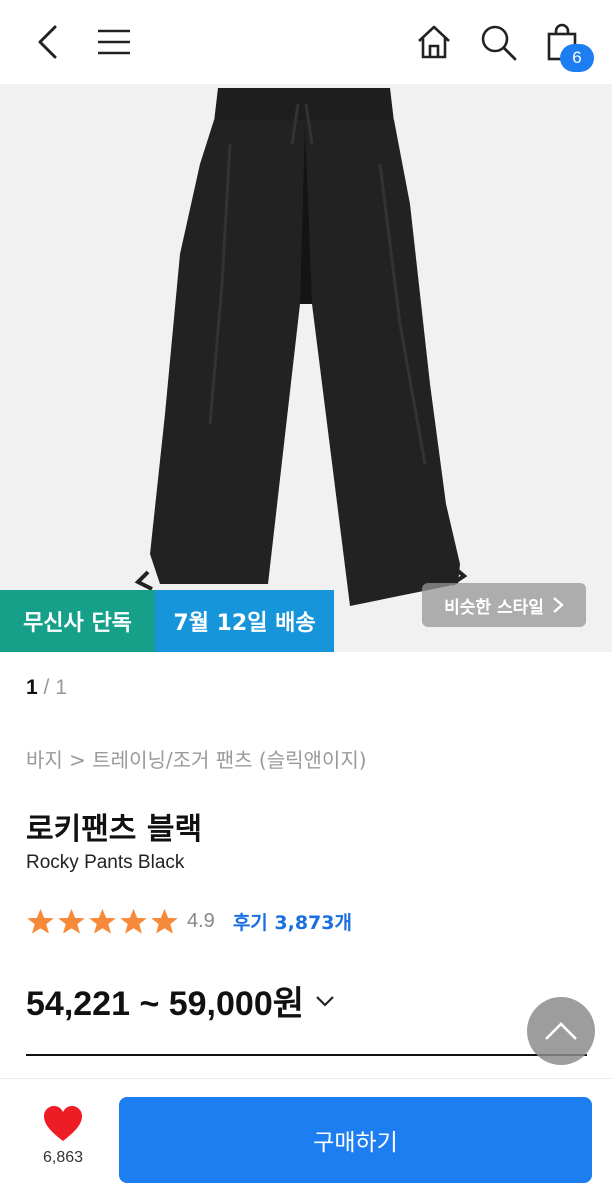  Describe the element at coordinates (325, 1001) in the screenshot. I see `chevron-down-icon` at that location.